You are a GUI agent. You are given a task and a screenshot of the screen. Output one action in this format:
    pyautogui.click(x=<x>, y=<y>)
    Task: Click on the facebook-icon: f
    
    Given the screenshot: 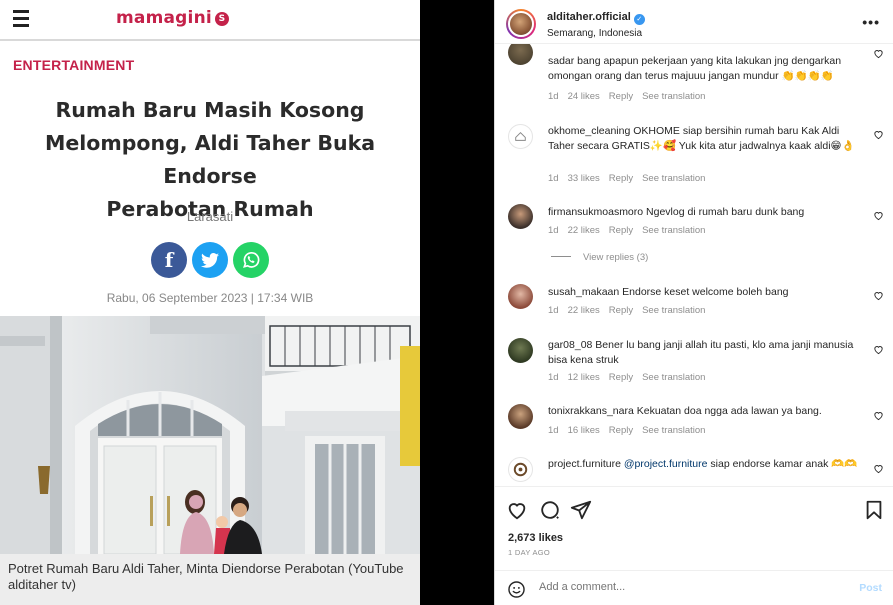 What is the action you would take?
    pyautogui.click(x=169, y=260)
    